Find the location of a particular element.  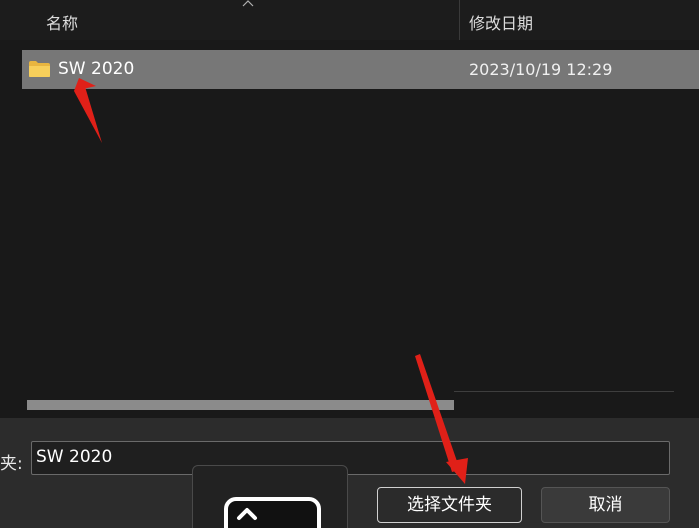

keyboard-hint-popup is located at coordinates (270, 496).